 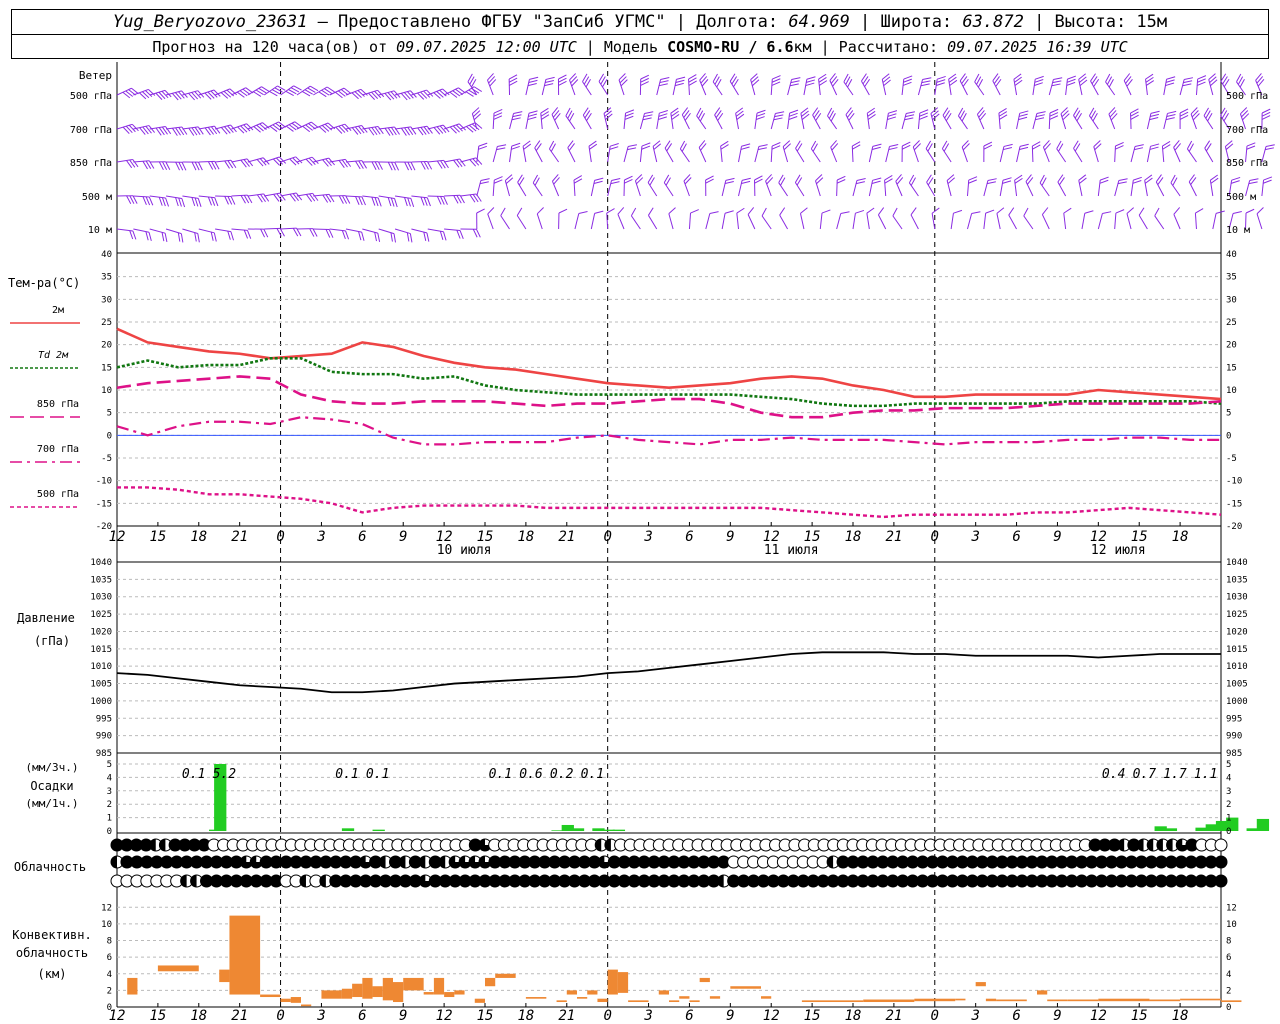 I want to click on conv-tick-label: 2, so click(x=109, y=991).